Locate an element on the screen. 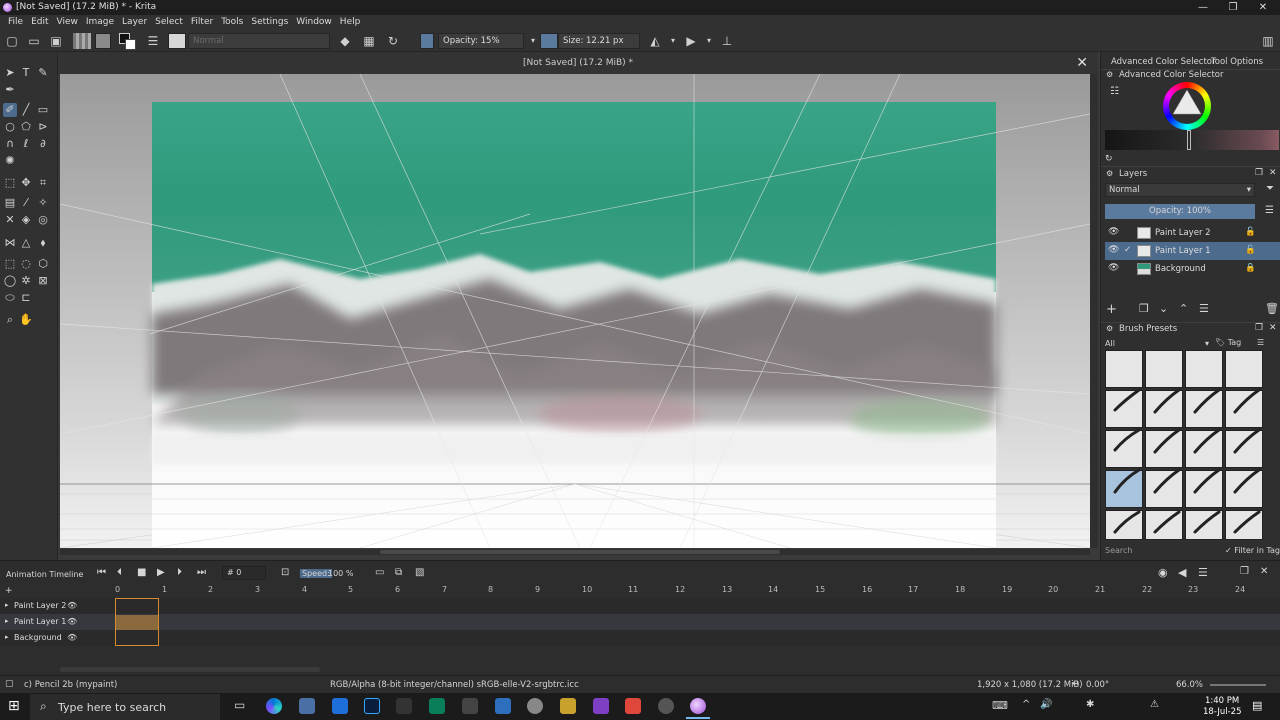 This screenshot has width=1280, height=720. contiguous-select-icon: ✲ is located at coordinates (26, 281).